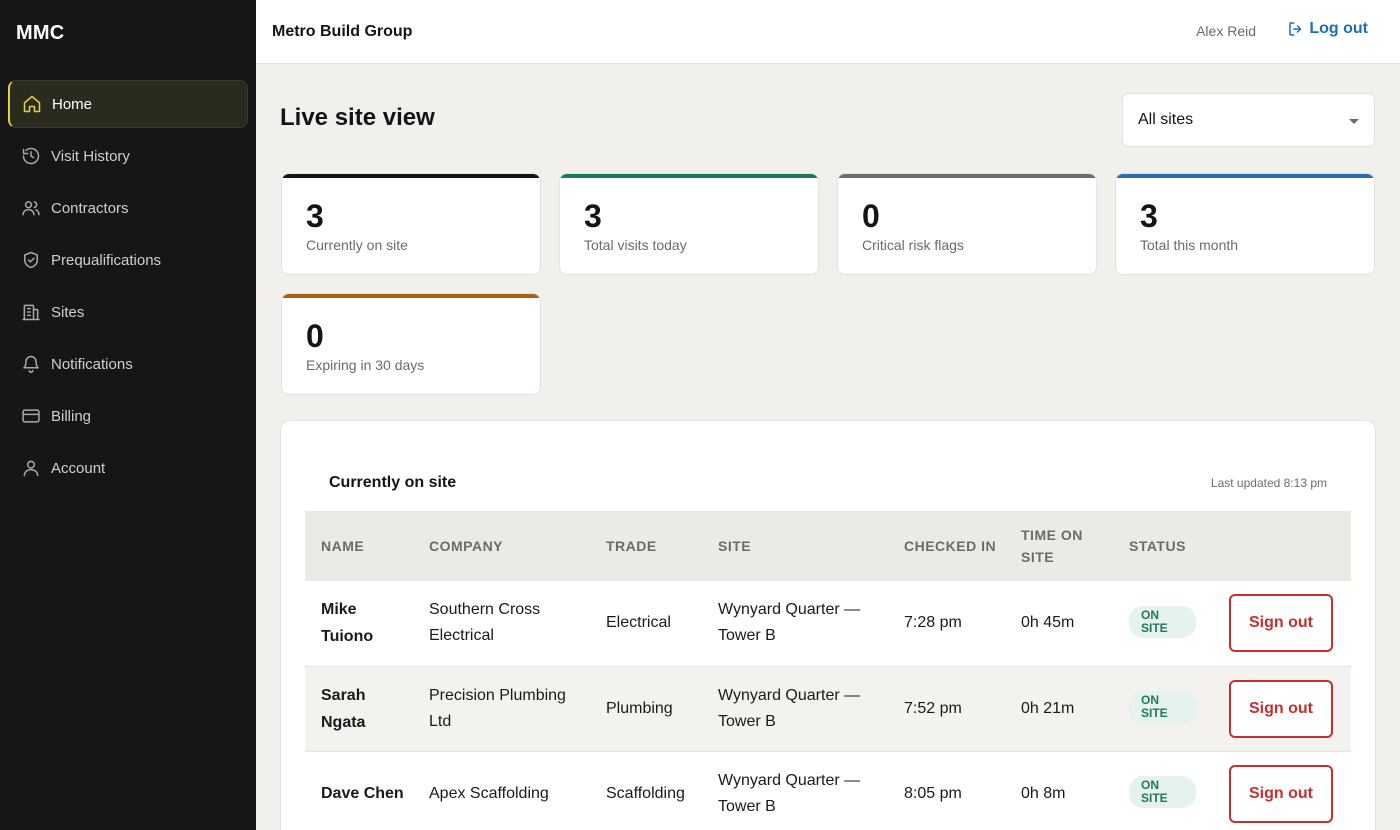  Describe the element at coordinates (342, 31) in the screenshot. I see `organization-name: Metro Build Group` at that location.